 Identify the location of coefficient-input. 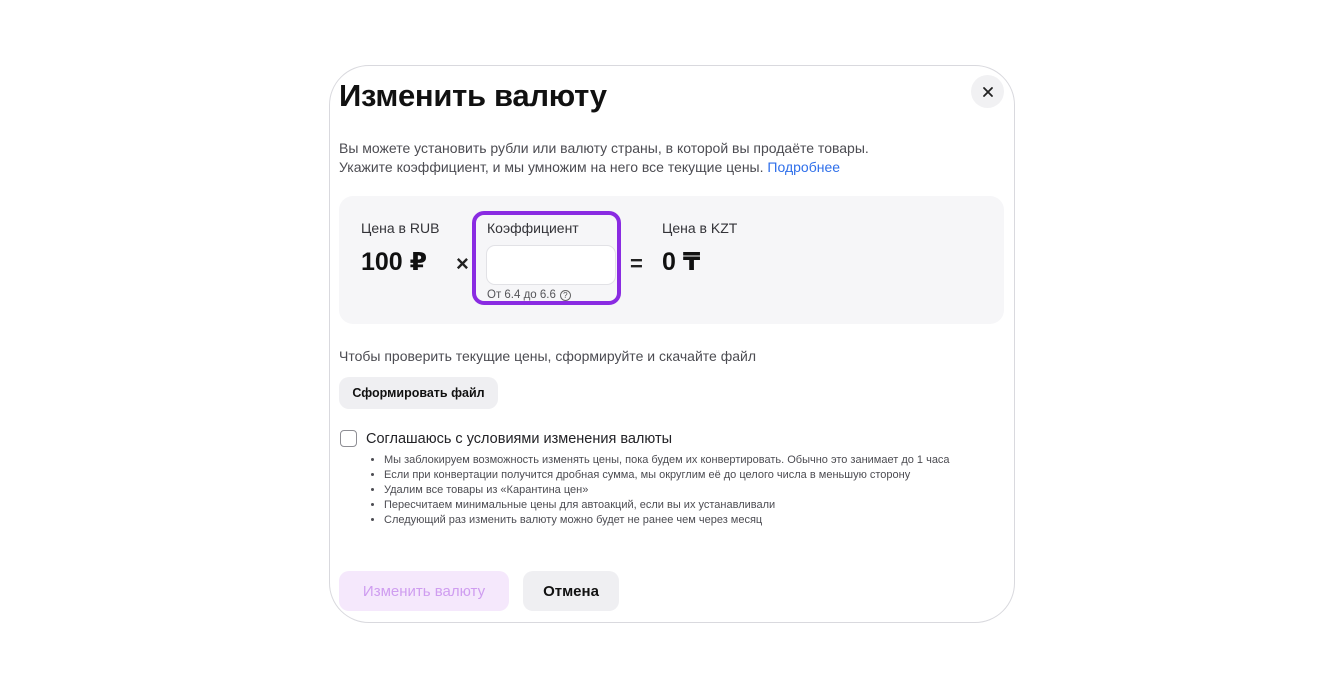
(551, 265).